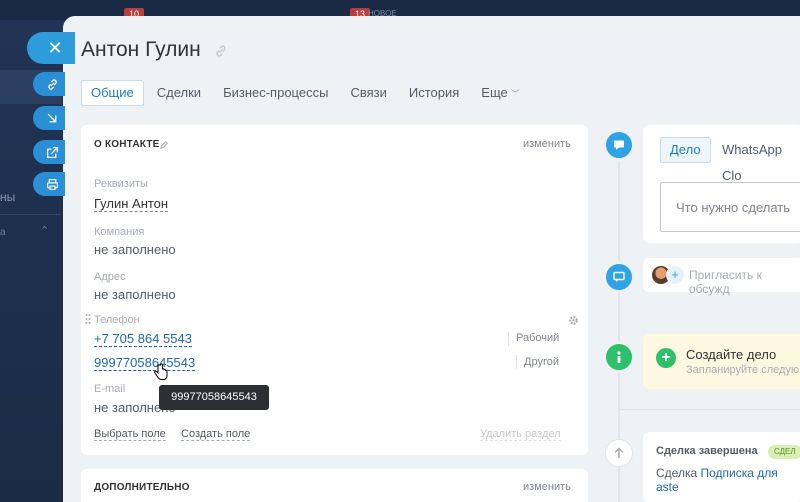  Describe the element at coordinates (119, 232) in the screenshot. I see `field-label: Компания` at that location.